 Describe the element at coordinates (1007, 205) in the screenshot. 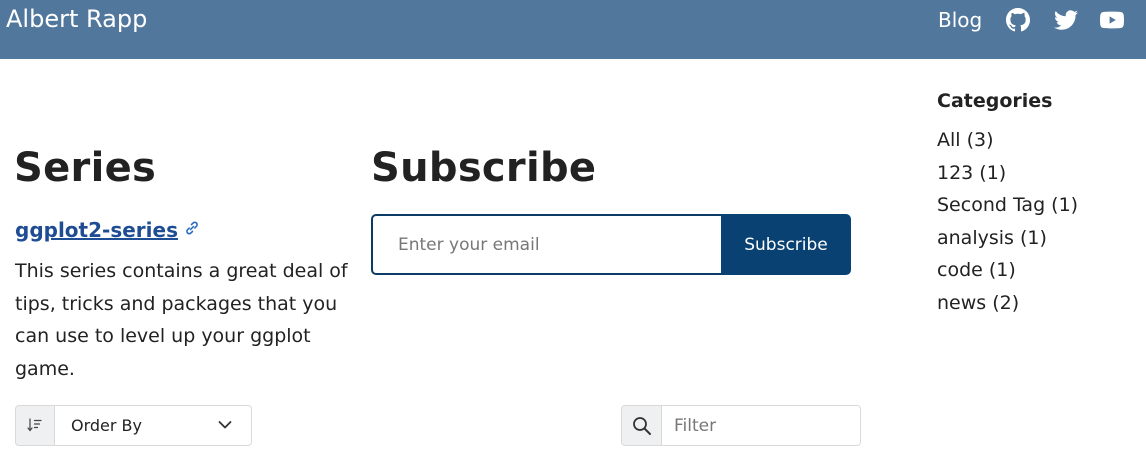

I see `category-item-second-tag: Second Tag (1)` at that location.